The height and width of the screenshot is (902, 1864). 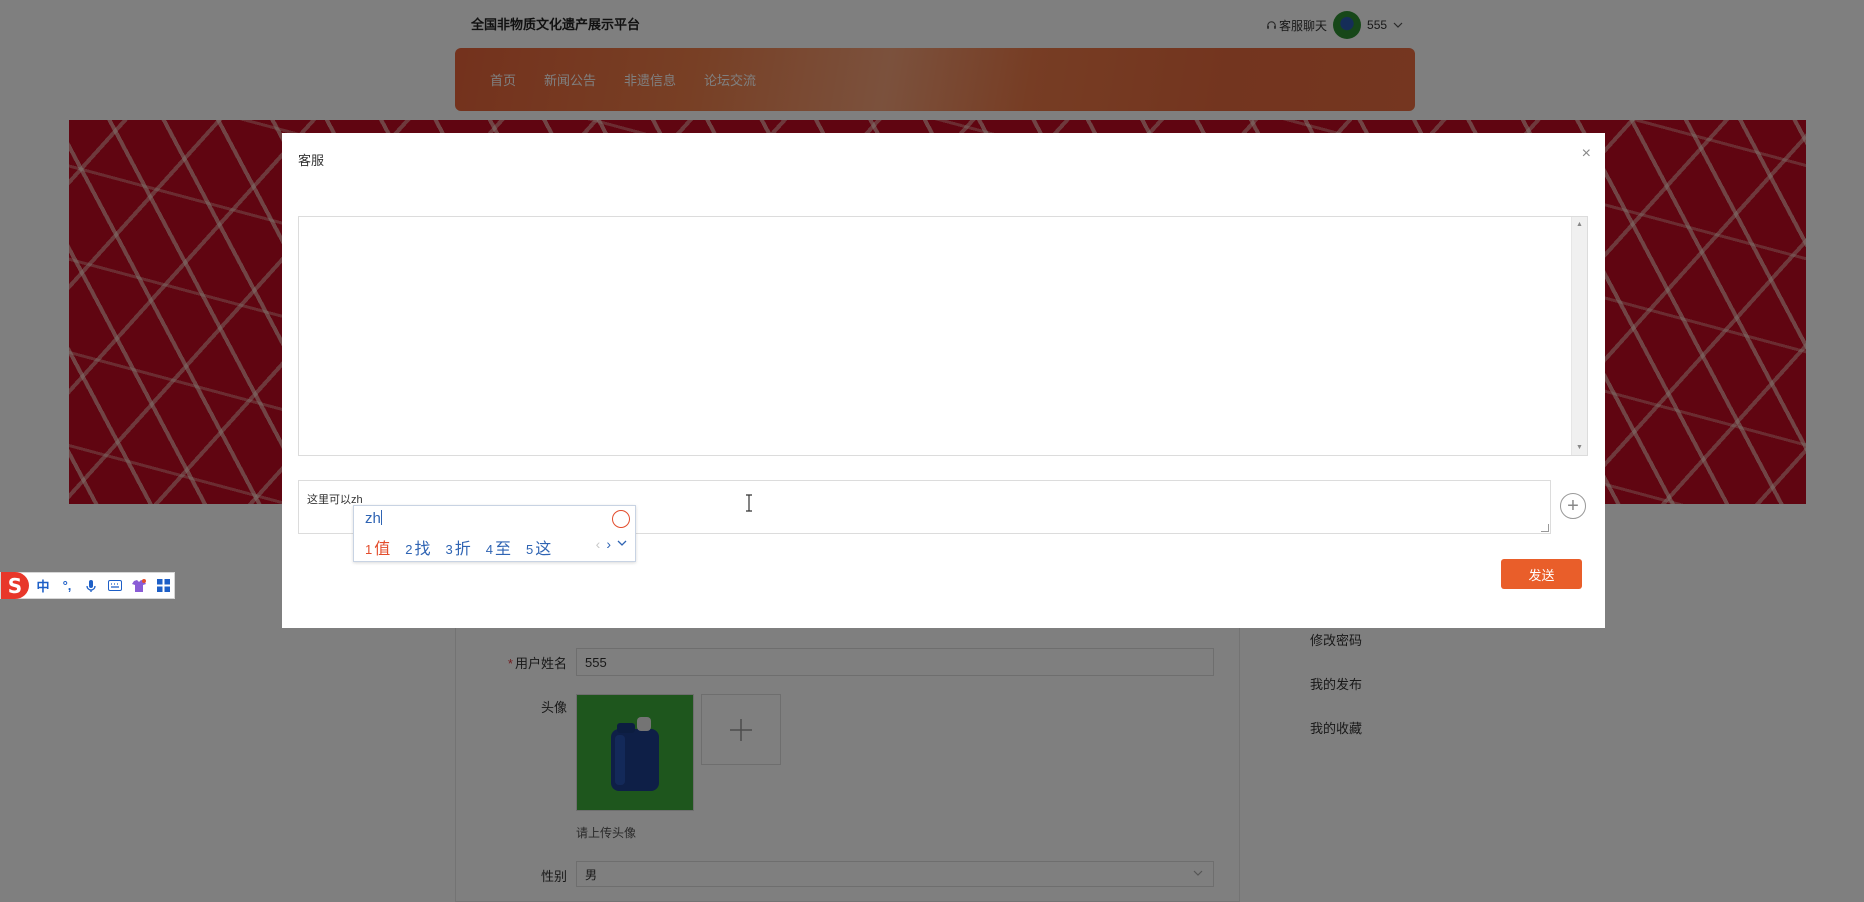 What do you see at coordinates (43, 585) in the screenshot?
I see `ime-mode-toggle: 中` at bounding box center [43, 585].